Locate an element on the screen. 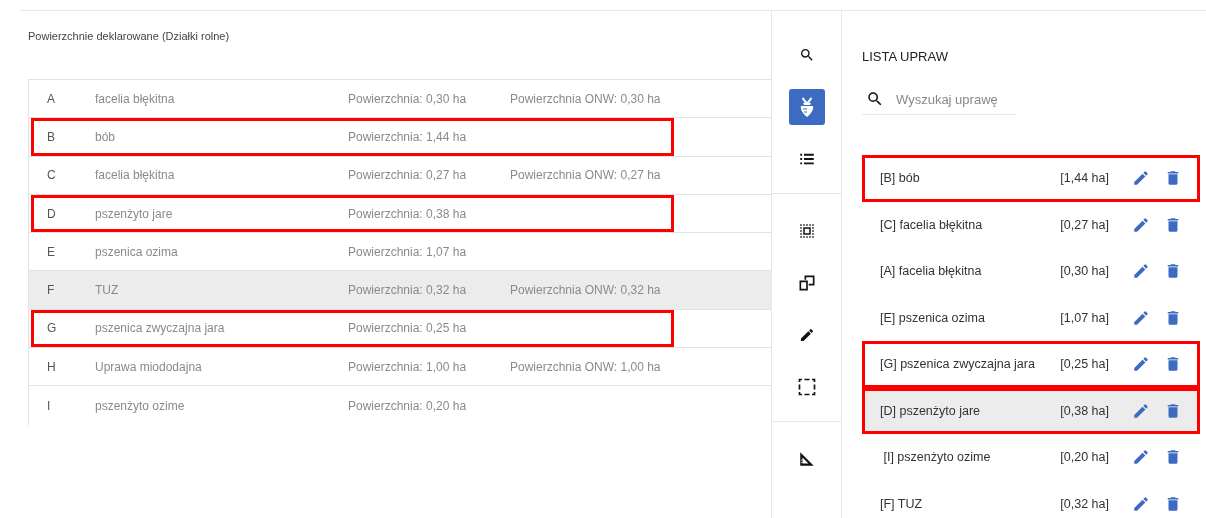 This screenshot has width=1206, height=518. crop-list-item: [I] pszenżyto ozime [0,20 ha] is located at coordinates (1031, 457).